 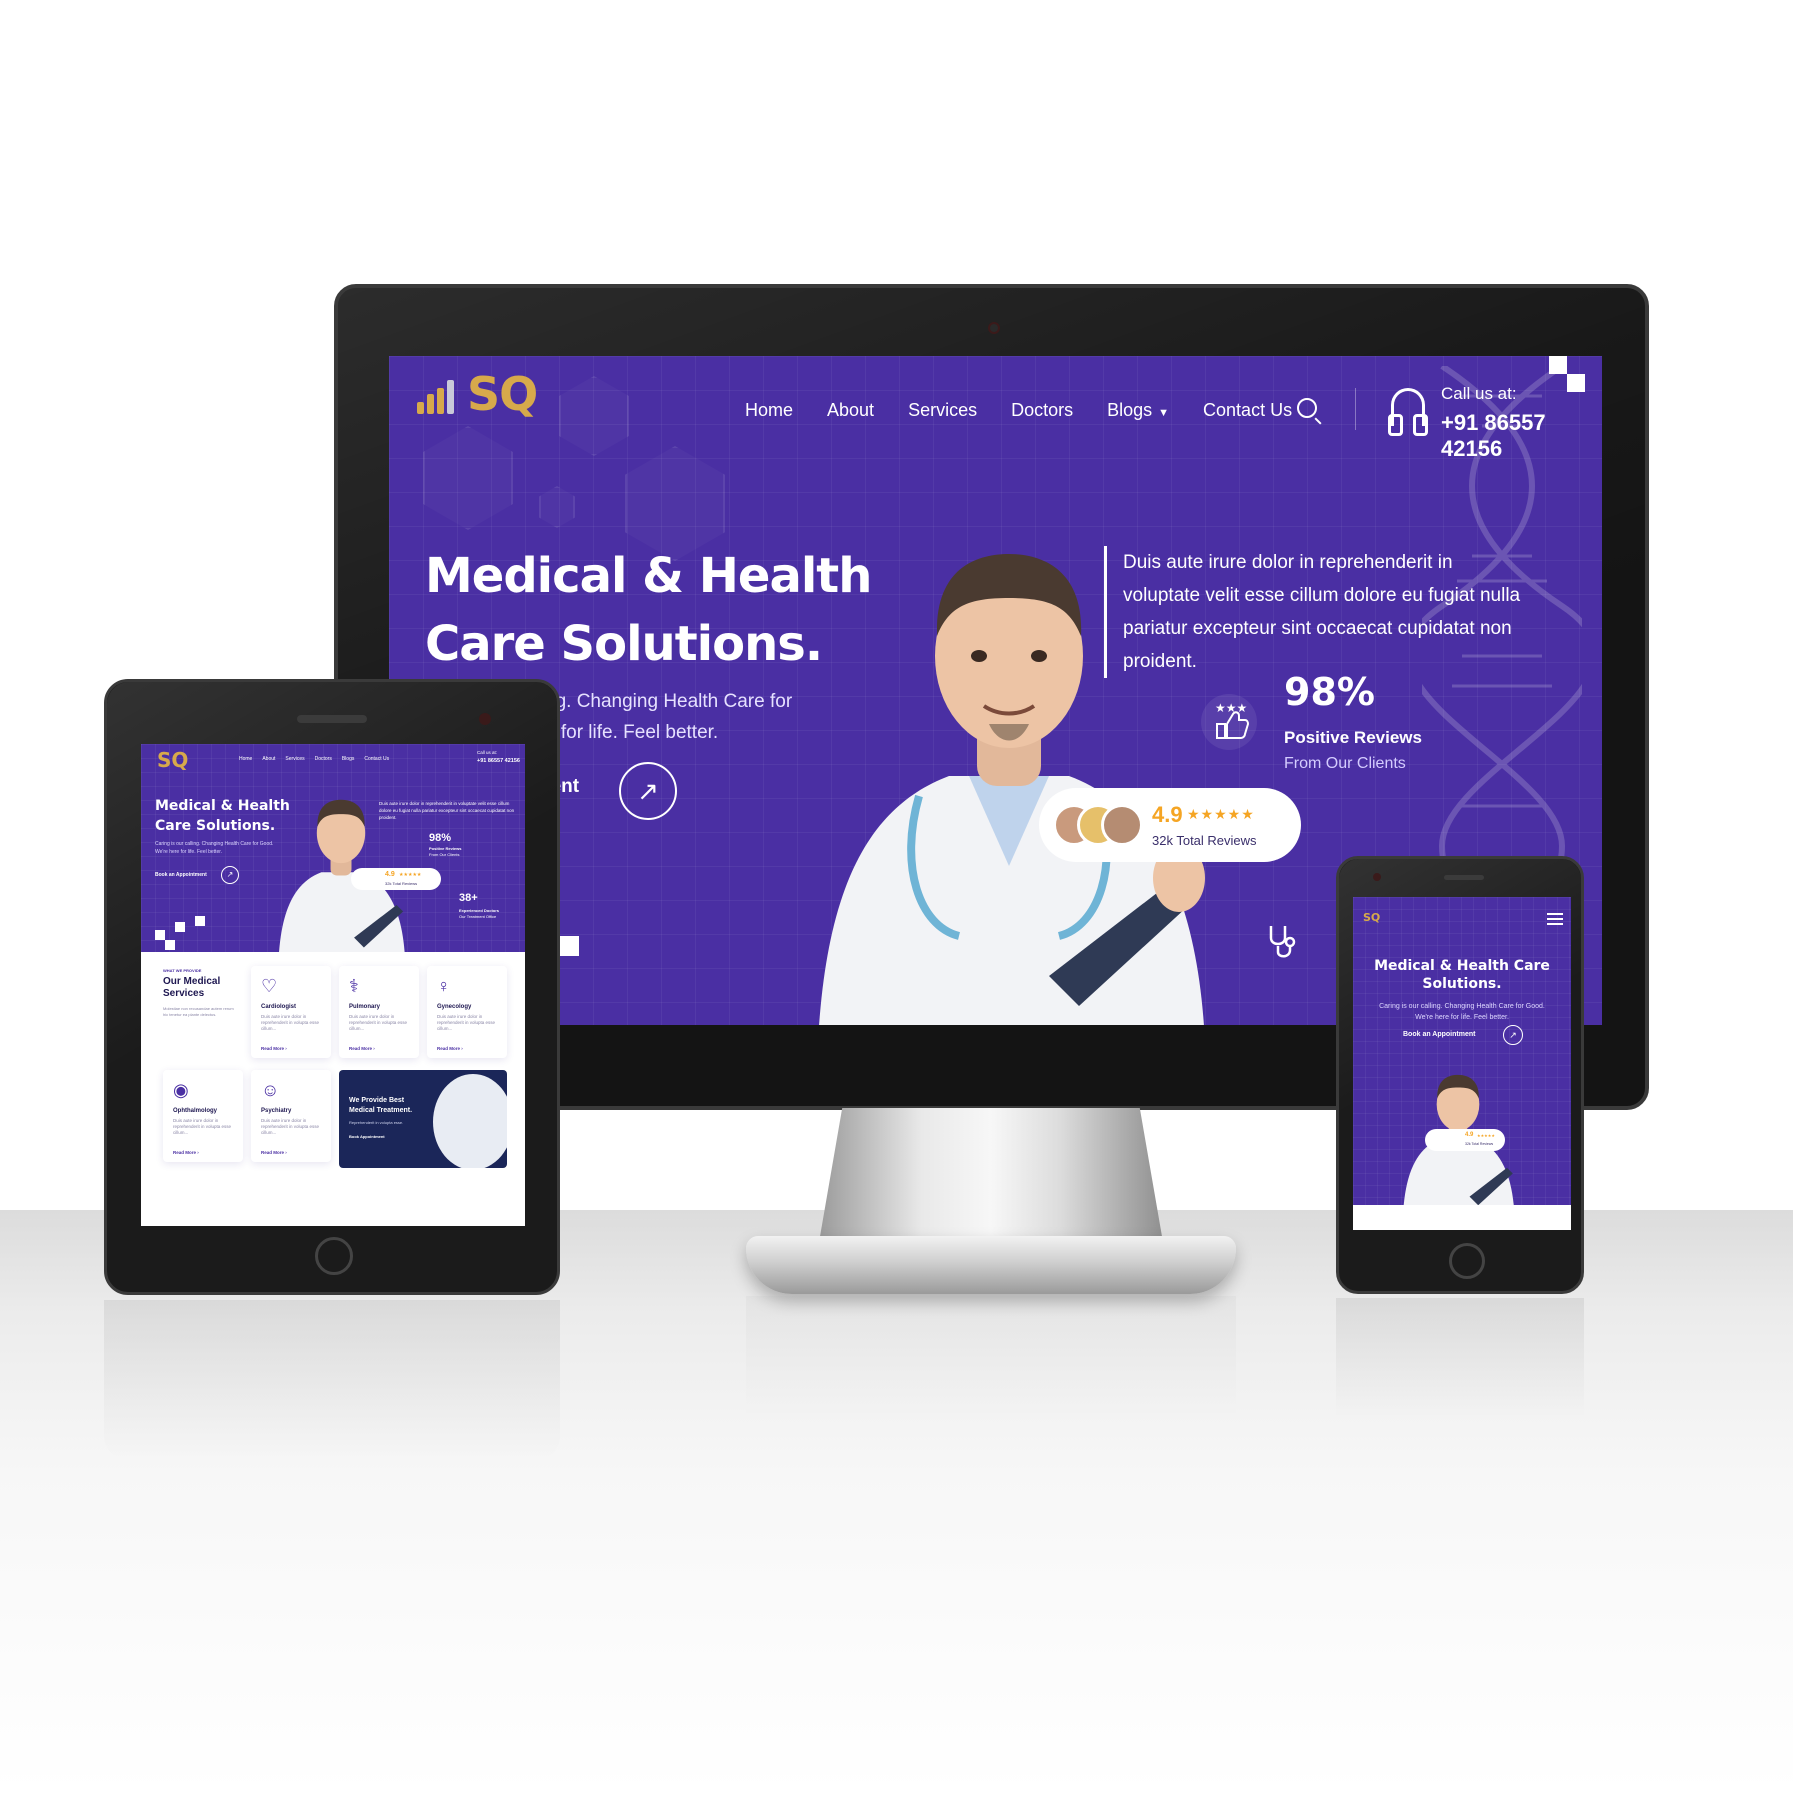 I want to click on tablet-camera, so click(x=485, y=719).